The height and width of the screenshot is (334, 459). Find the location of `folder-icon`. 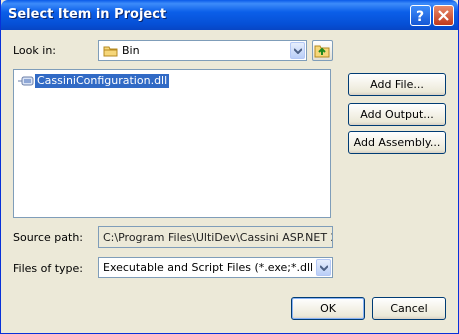

folder-icon is located at coordinates (110, 51).